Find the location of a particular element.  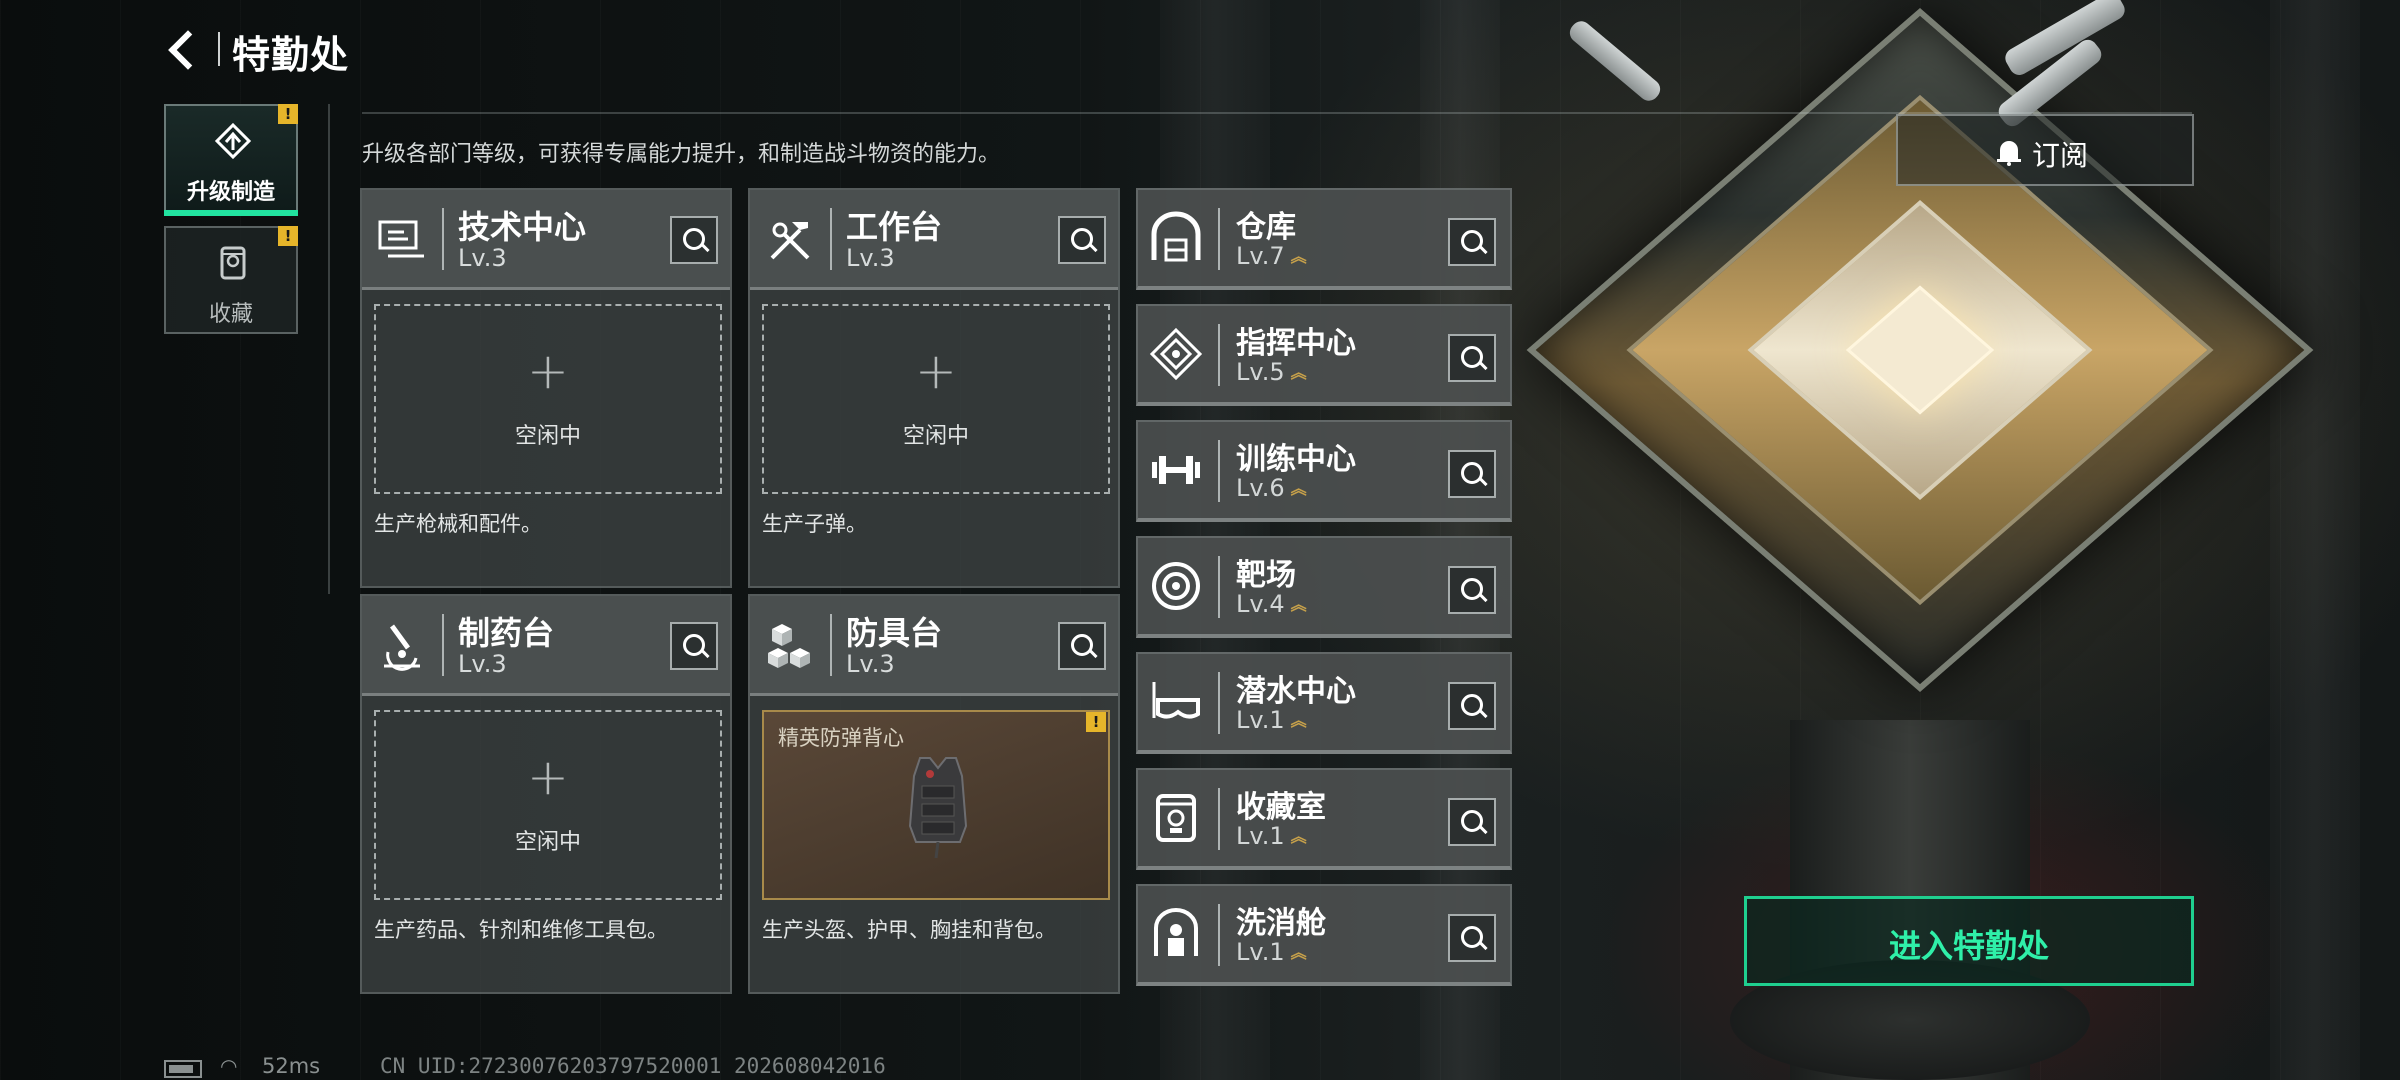

facility-diving-center: 潜水中心 Lv.1 ︽ is located at coordinates (1324, 703).